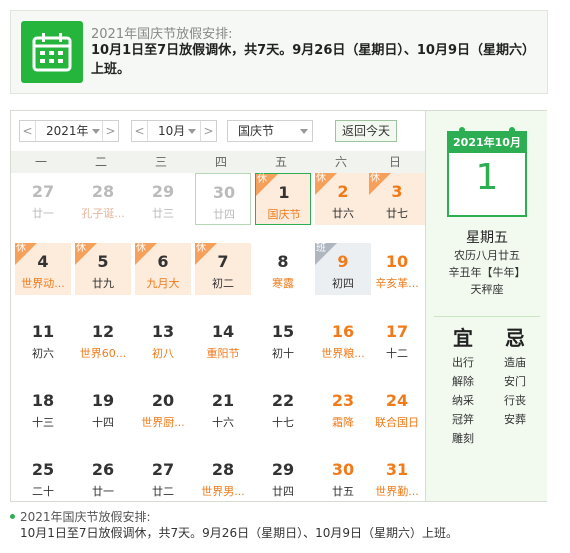 Image resolution: width=570 pixels, height=553 pixels. What do you see at coordinates (163, 199) in the screenshot?
I see `day-cell: 29 廿三` at bounding box center [163, 199].